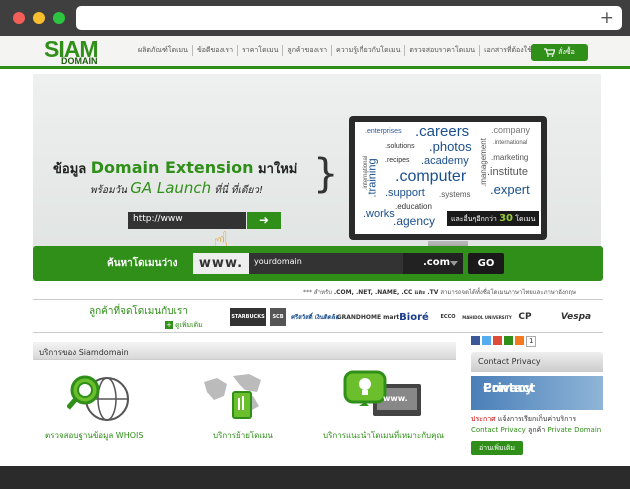 The width and height of the screenshot is (630, 489). Describe the element at coordinates (510, 143) in the screenshot. I see `tag-word: .international` at that location.